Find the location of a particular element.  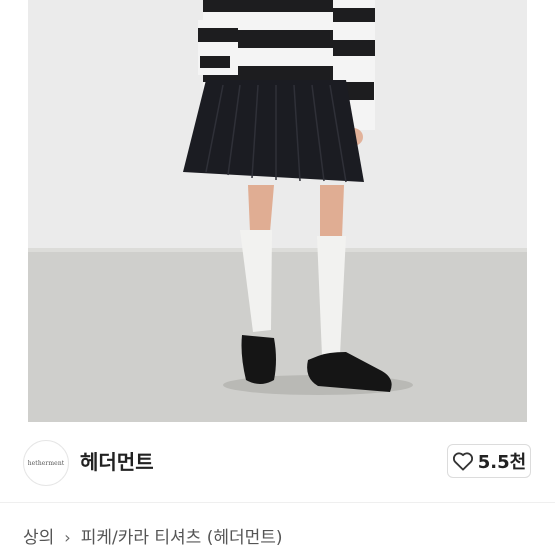

brand-logo-text: hetherment is located at coordinates (46, 463).